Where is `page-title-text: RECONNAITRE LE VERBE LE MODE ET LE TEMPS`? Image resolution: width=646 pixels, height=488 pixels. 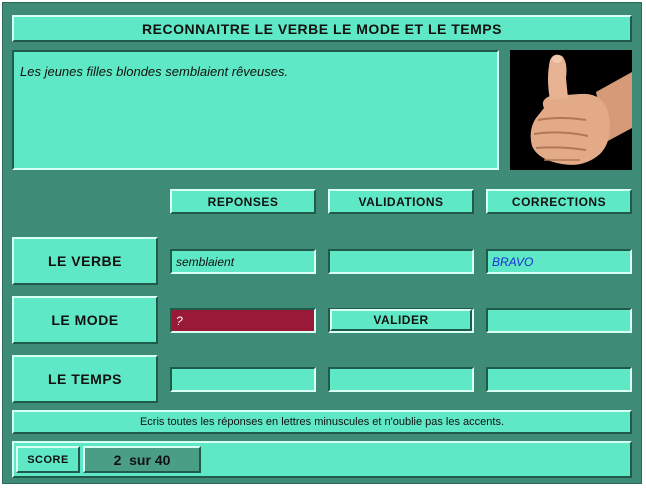 page-title-text: RECONNAITRE LE VERBE LE MODE ET LE TEMPS is located at coordinates (322, 28).